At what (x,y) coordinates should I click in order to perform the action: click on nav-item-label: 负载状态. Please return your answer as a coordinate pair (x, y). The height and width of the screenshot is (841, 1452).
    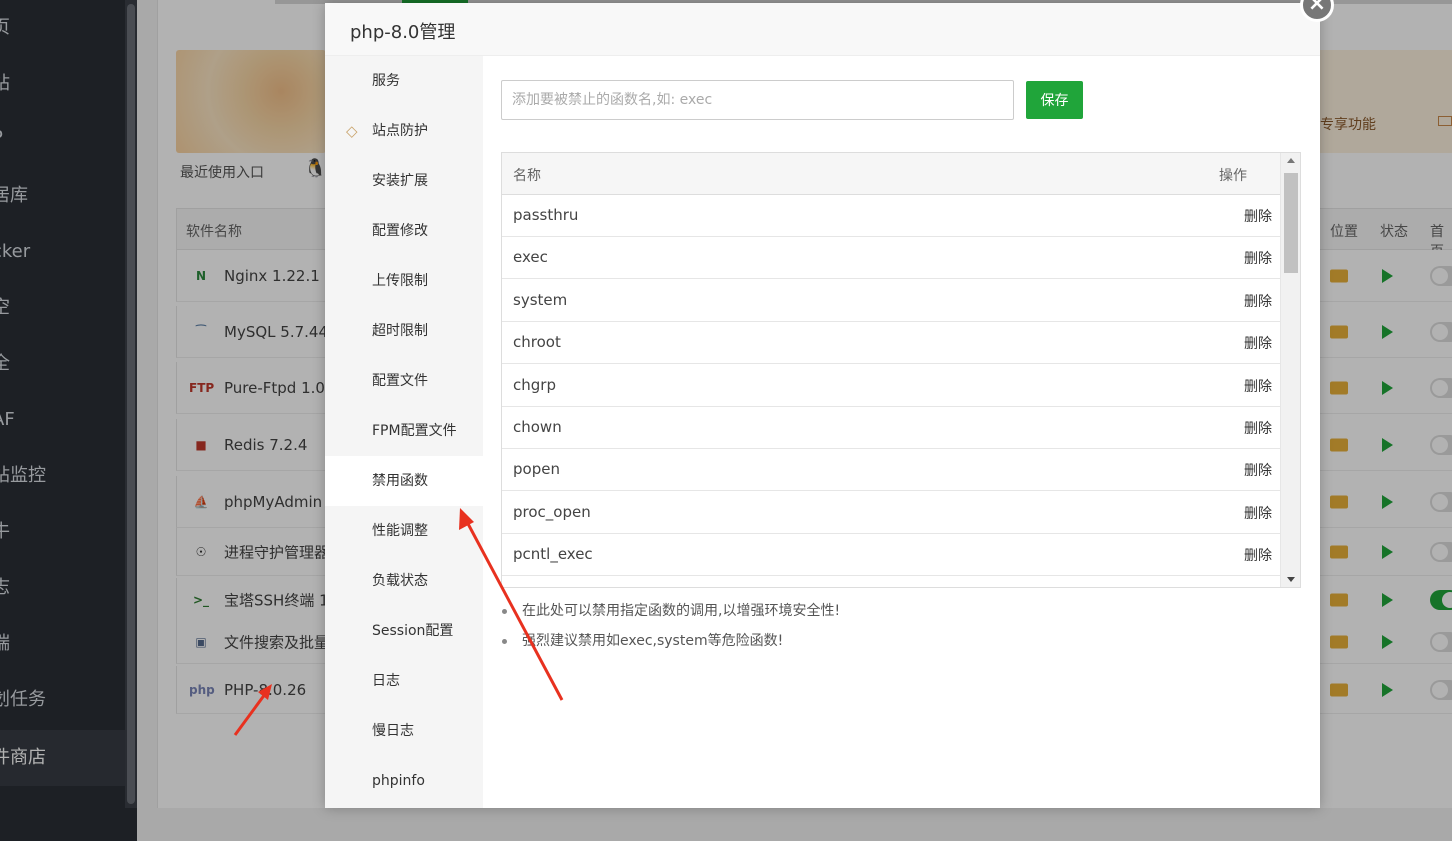
    Looking at the image, I should click on (400, 581).